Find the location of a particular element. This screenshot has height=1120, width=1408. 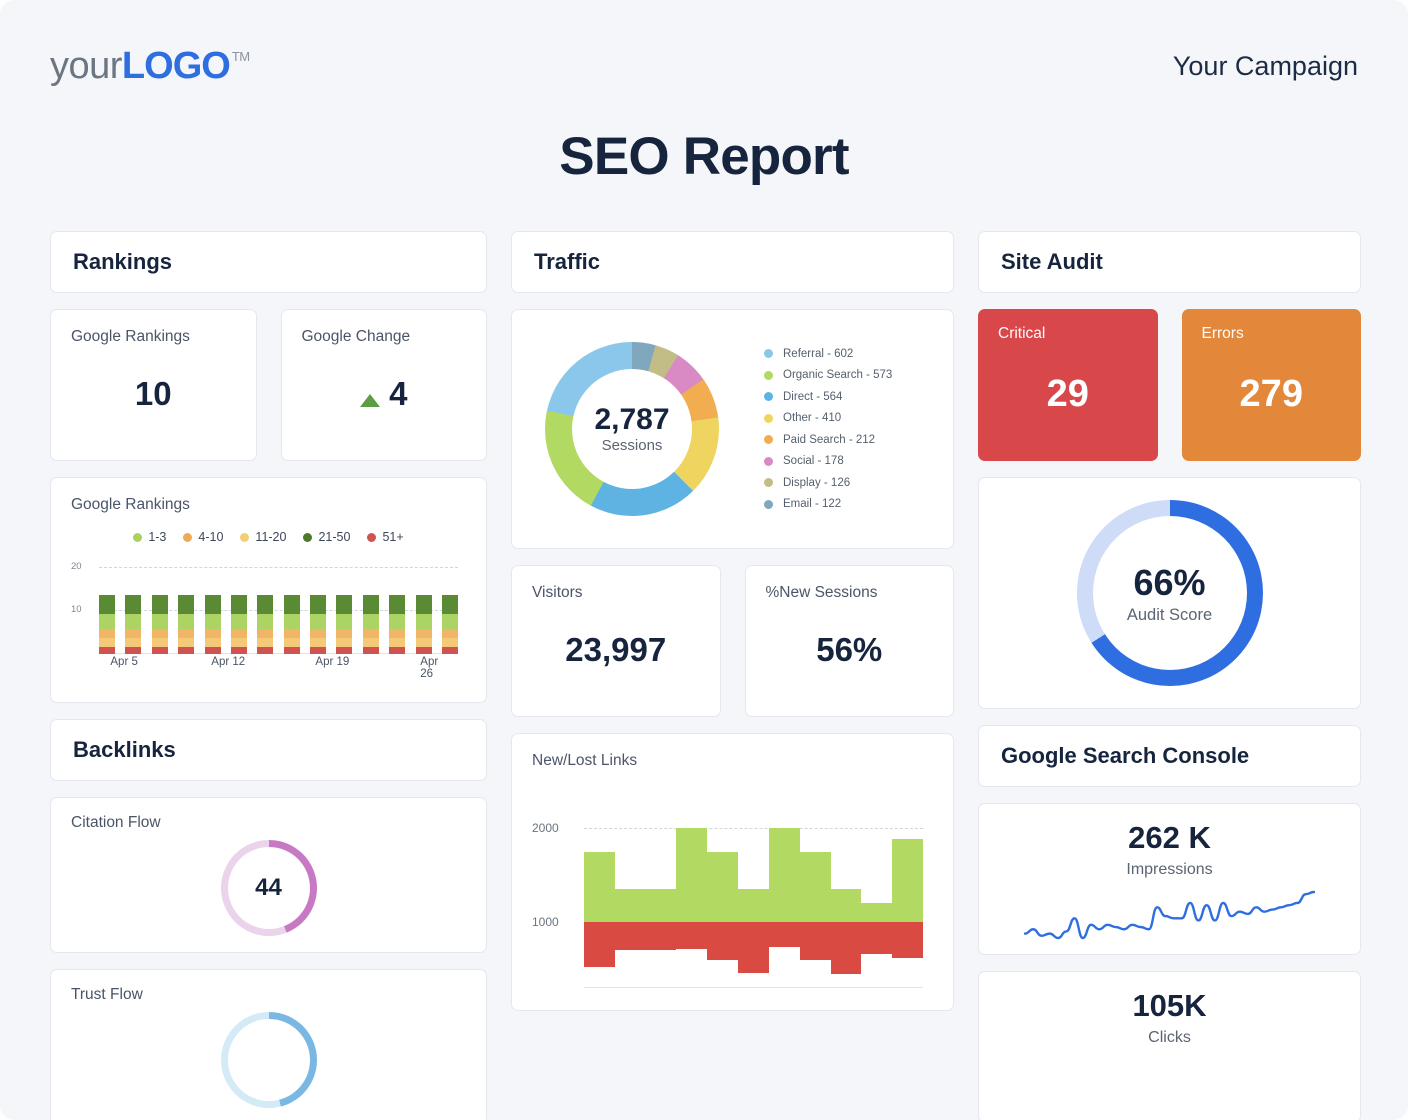

tile-critical-value: 29 is located at coordinates (1067, 393).